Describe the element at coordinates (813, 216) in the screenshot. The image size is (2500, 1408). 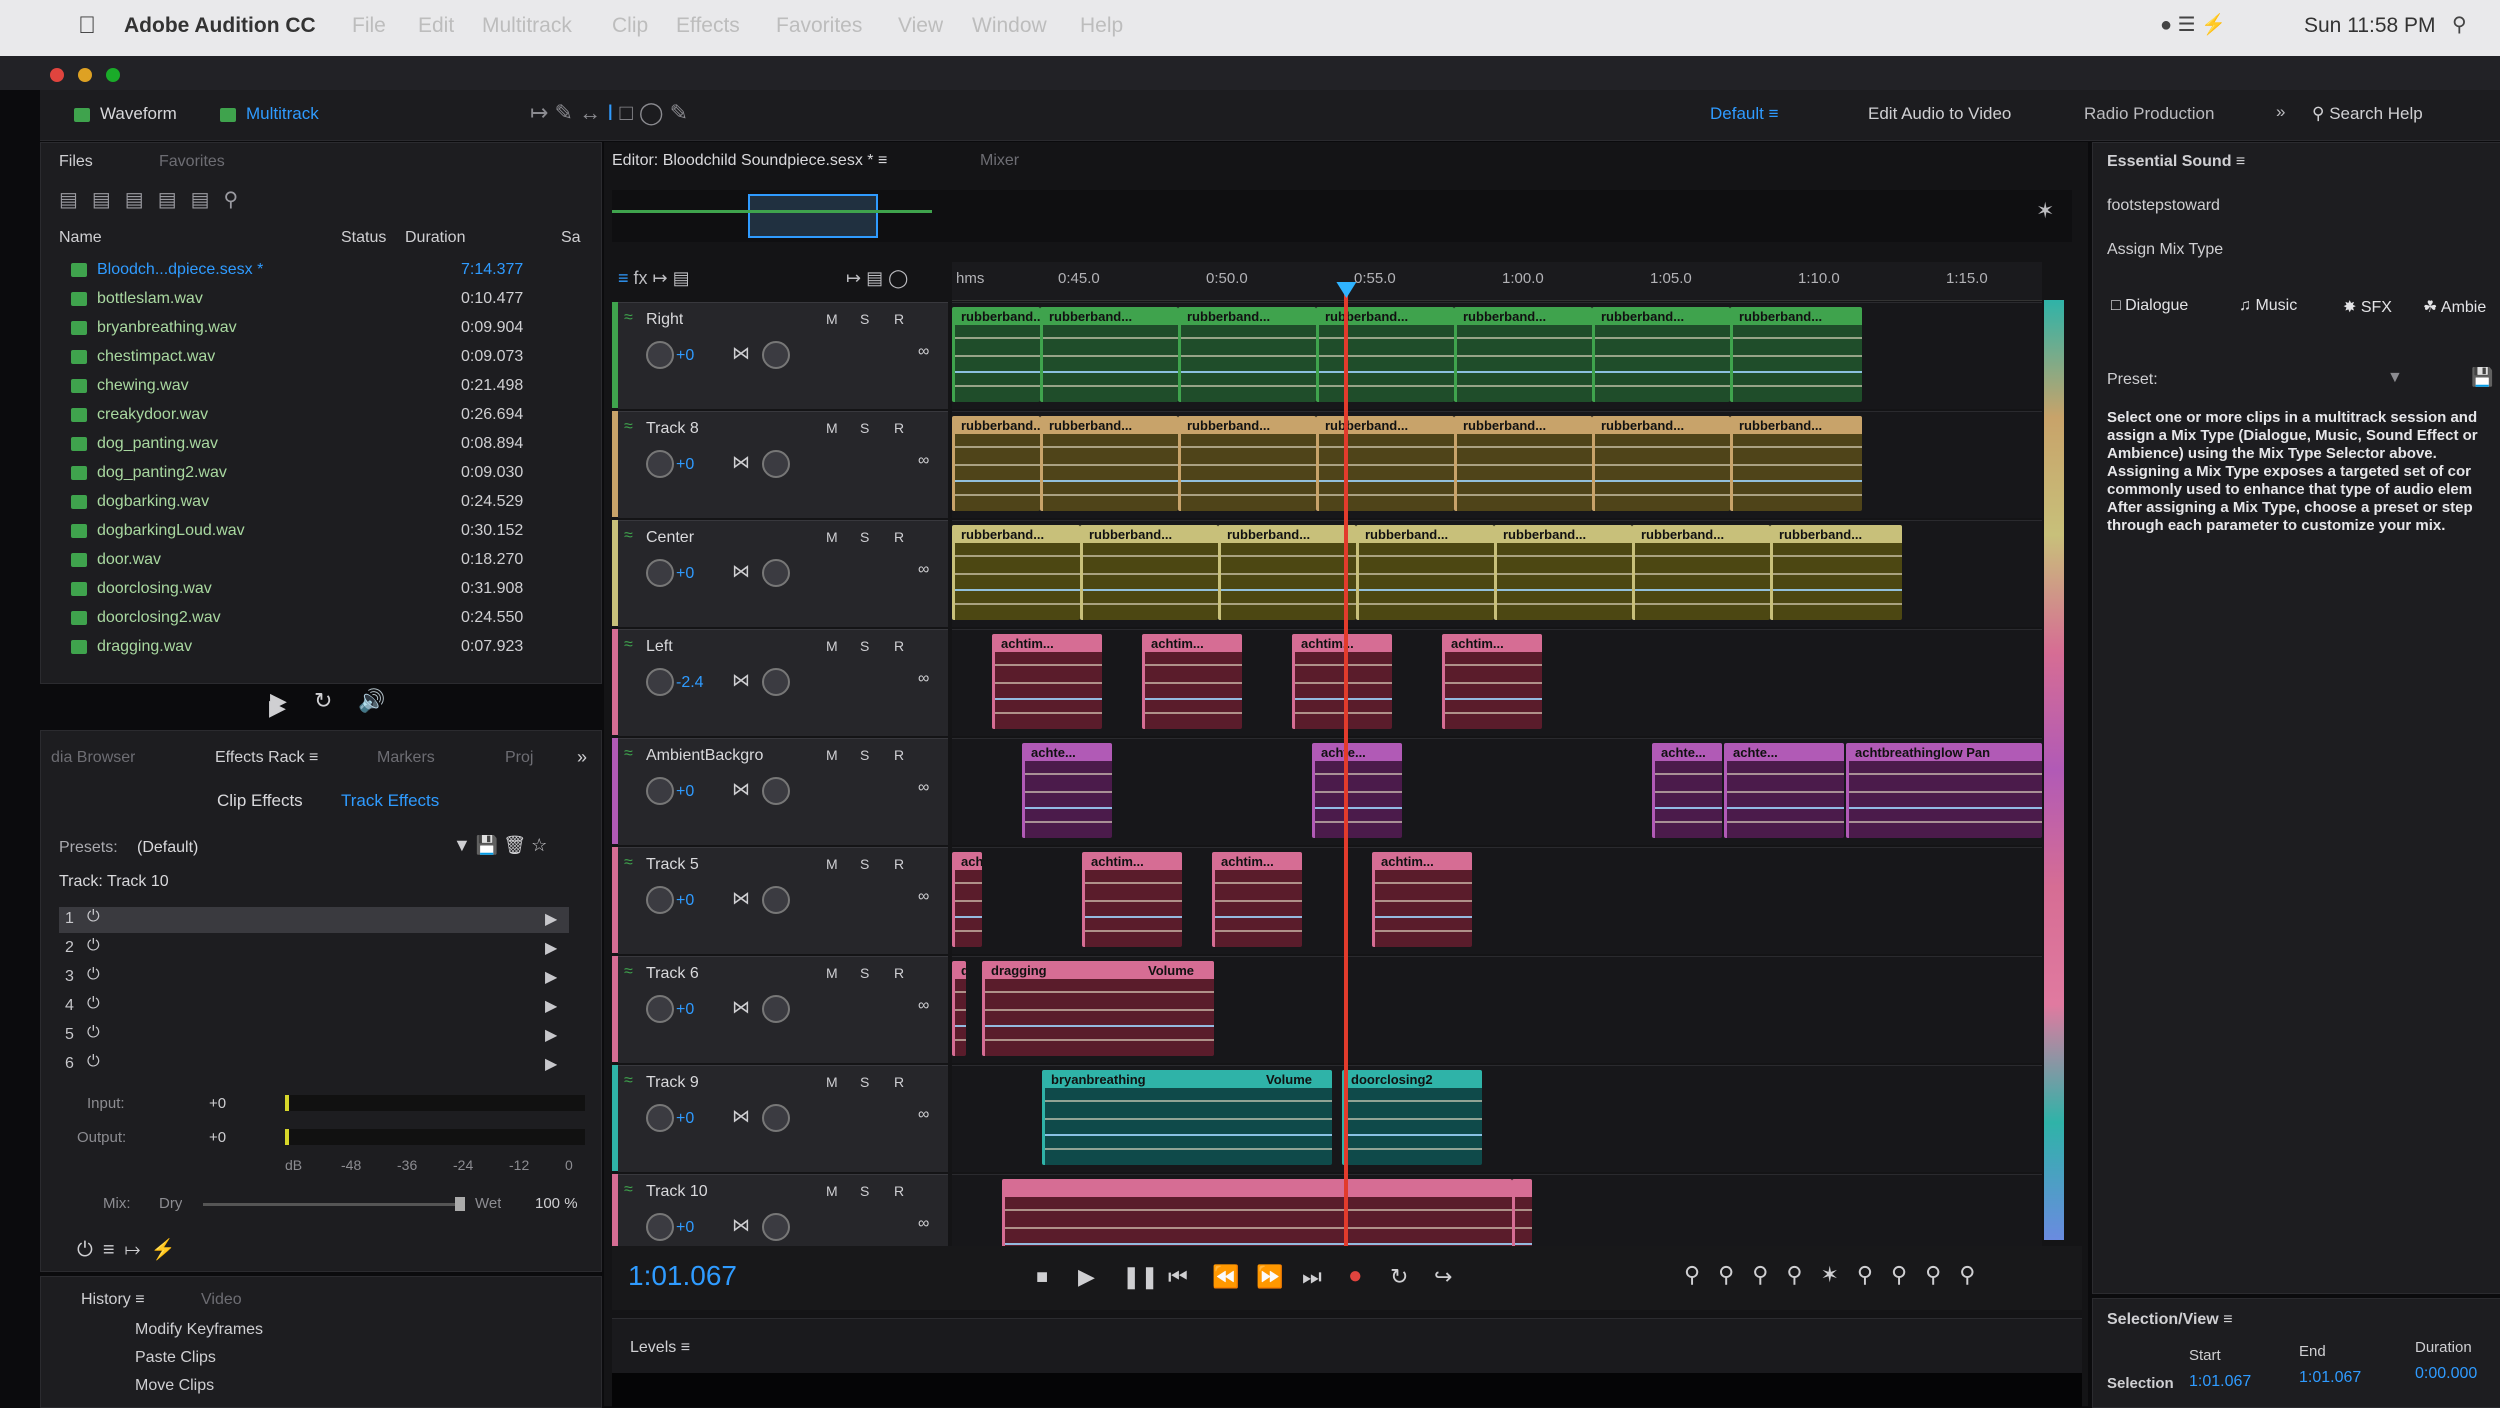
I see `overview-viewport` at that location.